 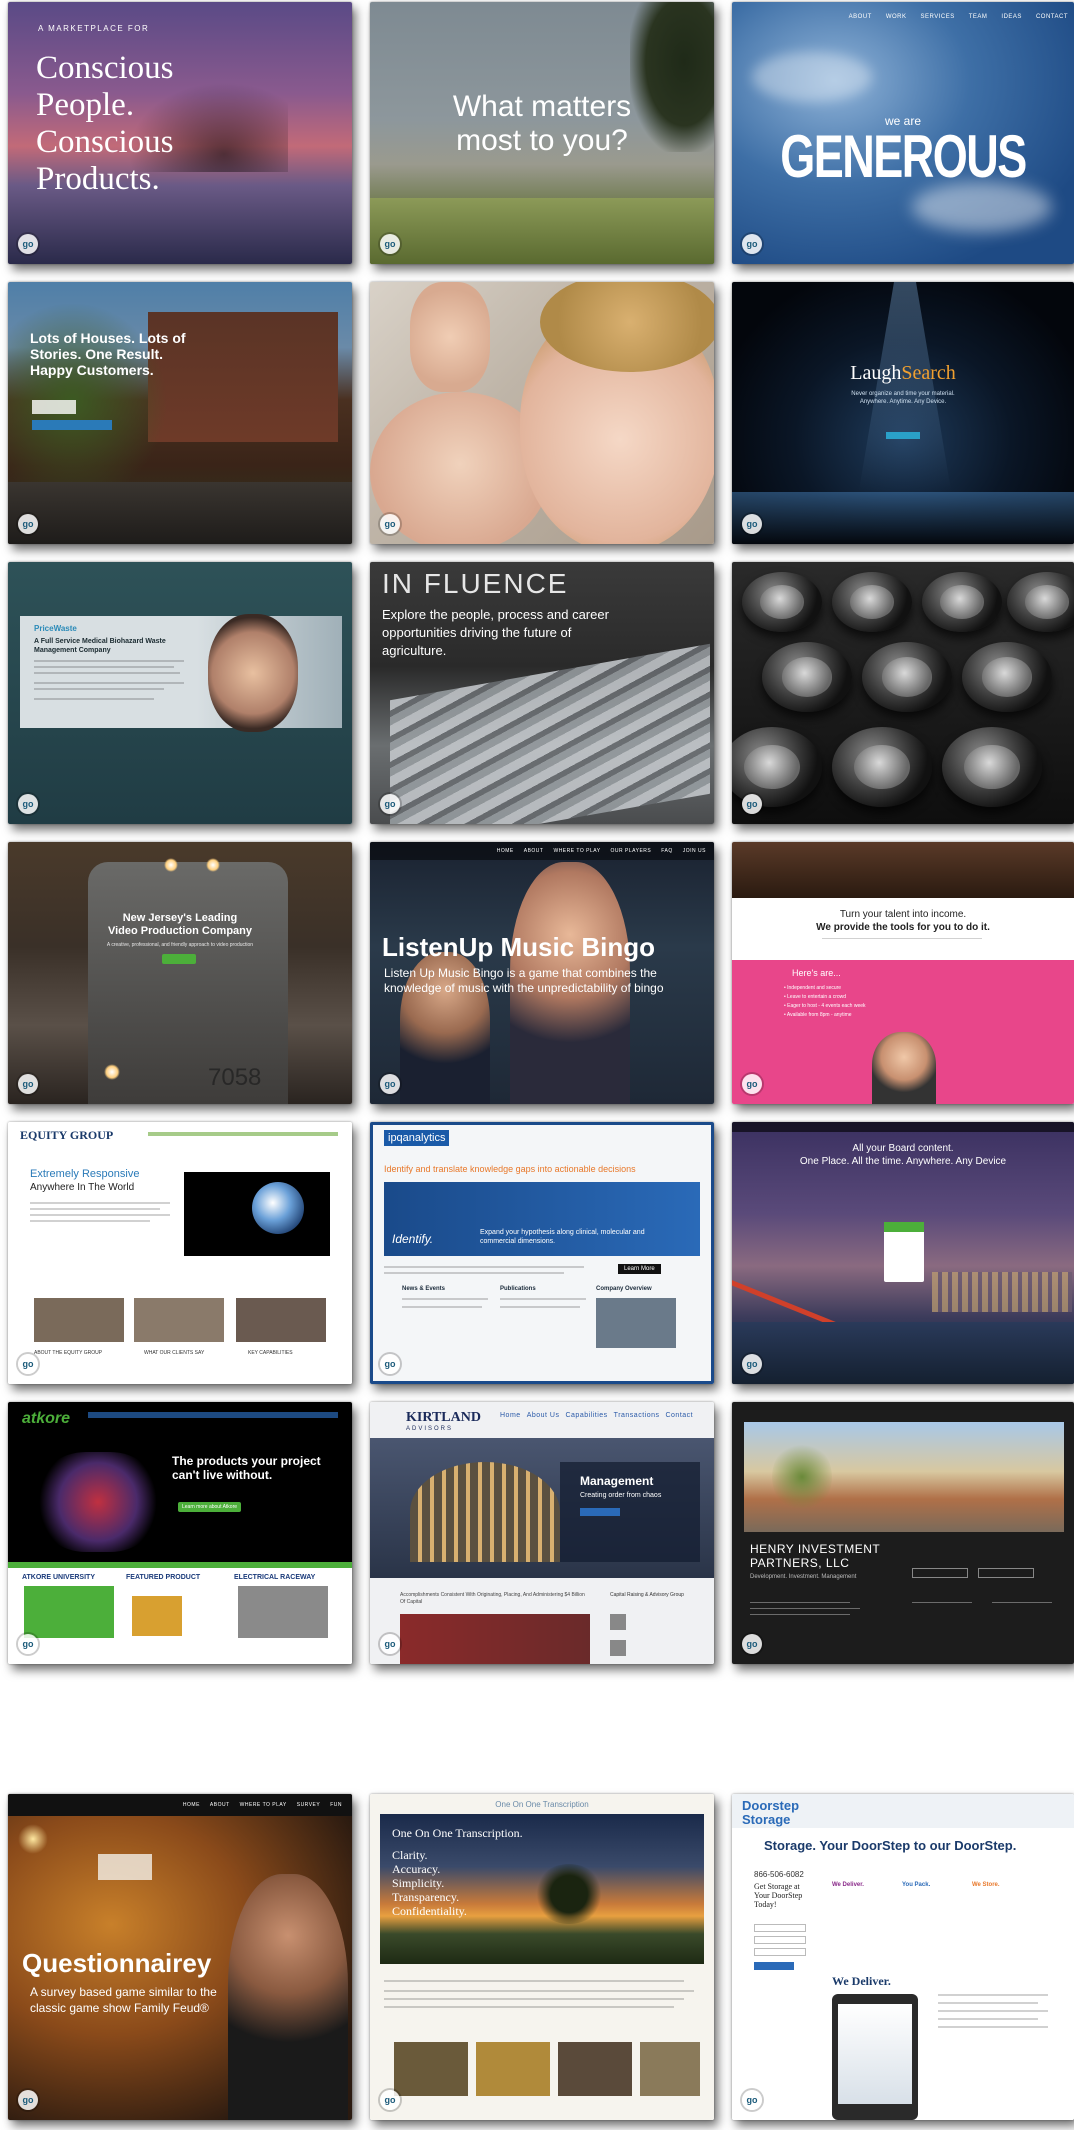 I want to click on box-subtitle: Creating order from chaos, so click(x=621, y=1495).